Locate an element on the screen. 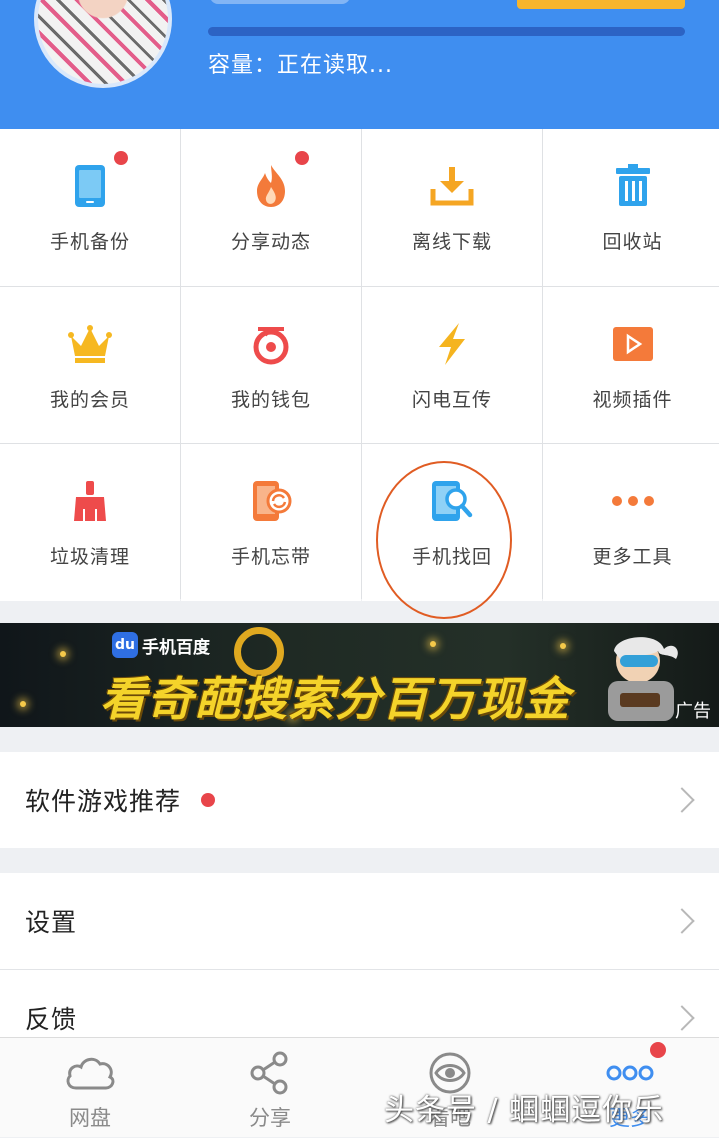 The width and height of the screenshot is (719, 1138). share-icon is located at coordinates (270, 1073).